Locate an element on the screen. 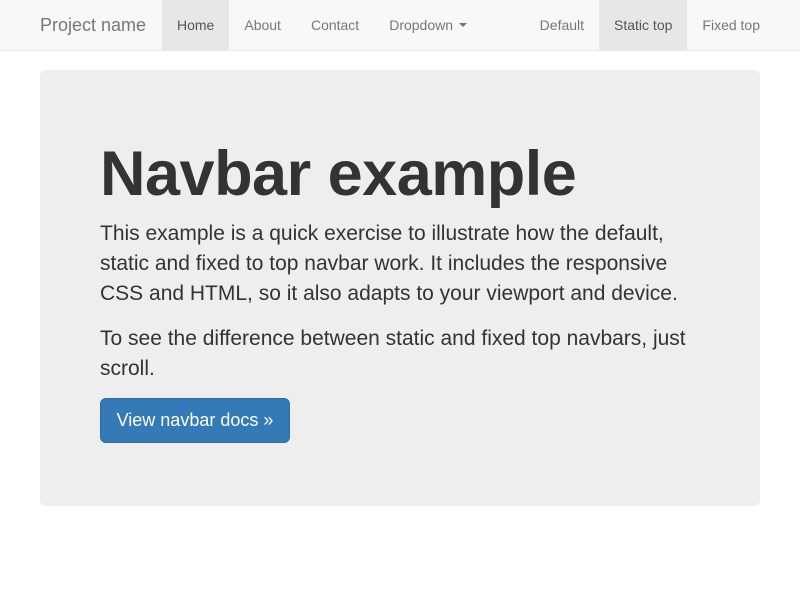 This screenshot has height=600, width=800. nav-item-label: About is located at coordinates (262, 25).